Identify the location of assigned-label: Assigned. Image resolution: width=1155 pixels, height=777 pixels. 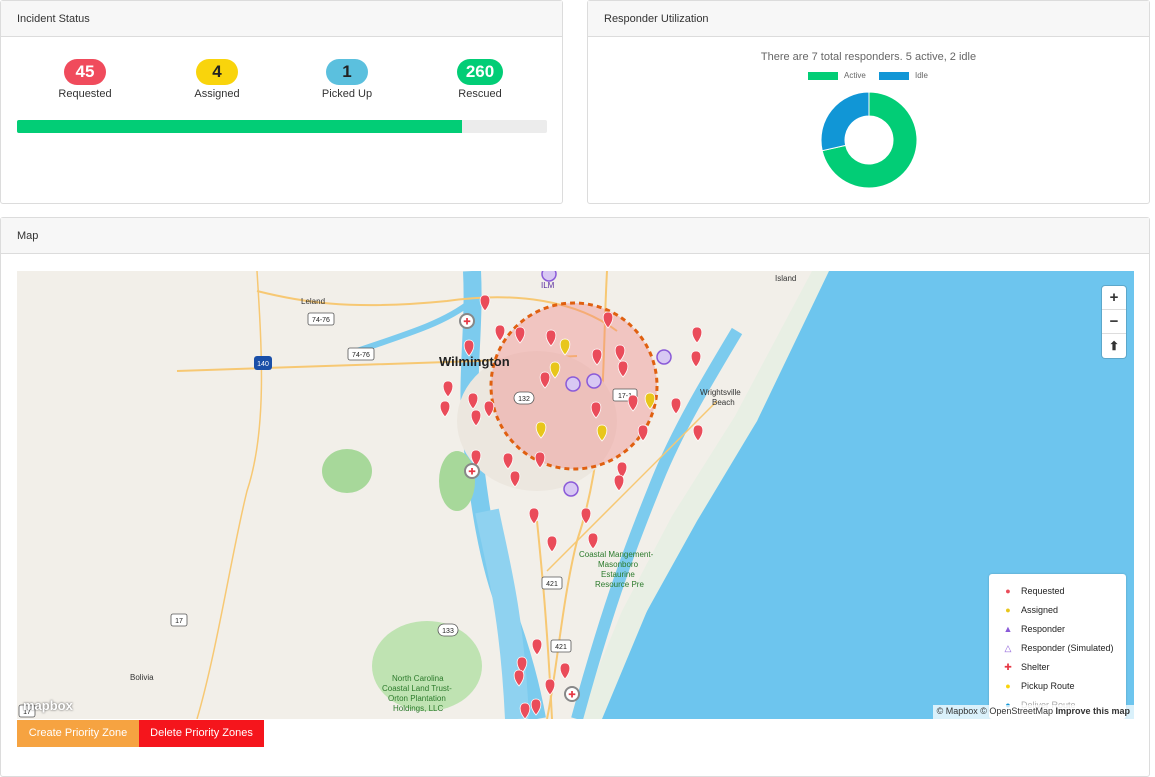
(217, 94).